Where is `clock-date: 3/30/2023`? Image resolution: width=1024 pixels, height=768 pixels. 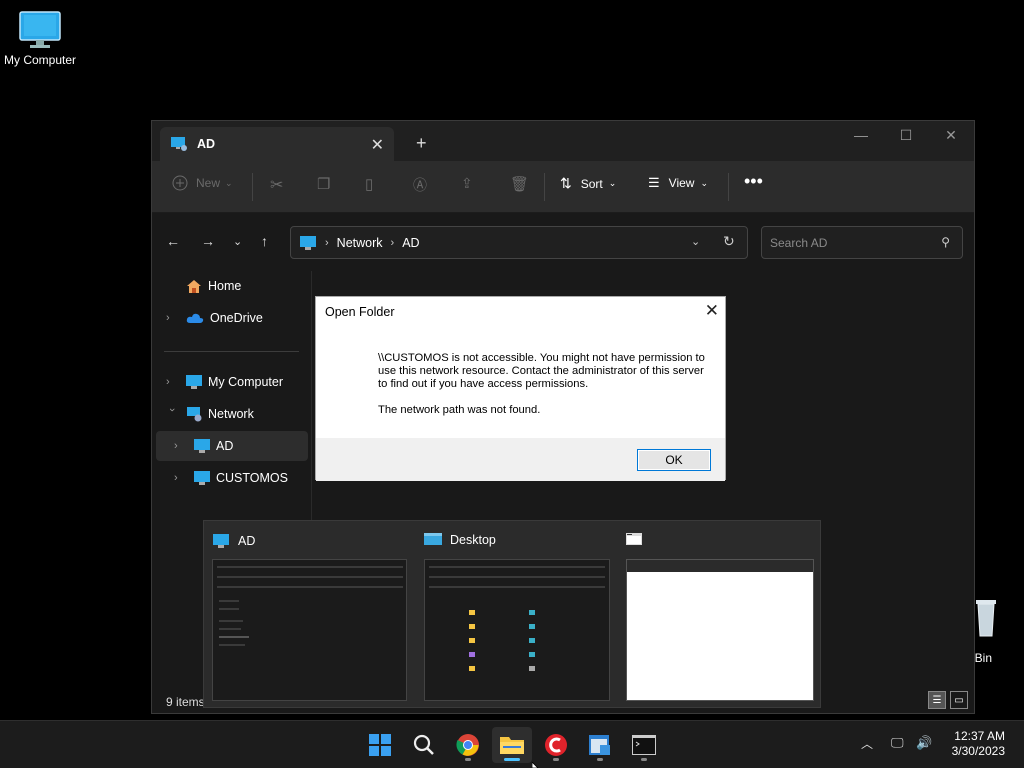 clock-date: 3/30/2023 is located at coordinates (978, 751).